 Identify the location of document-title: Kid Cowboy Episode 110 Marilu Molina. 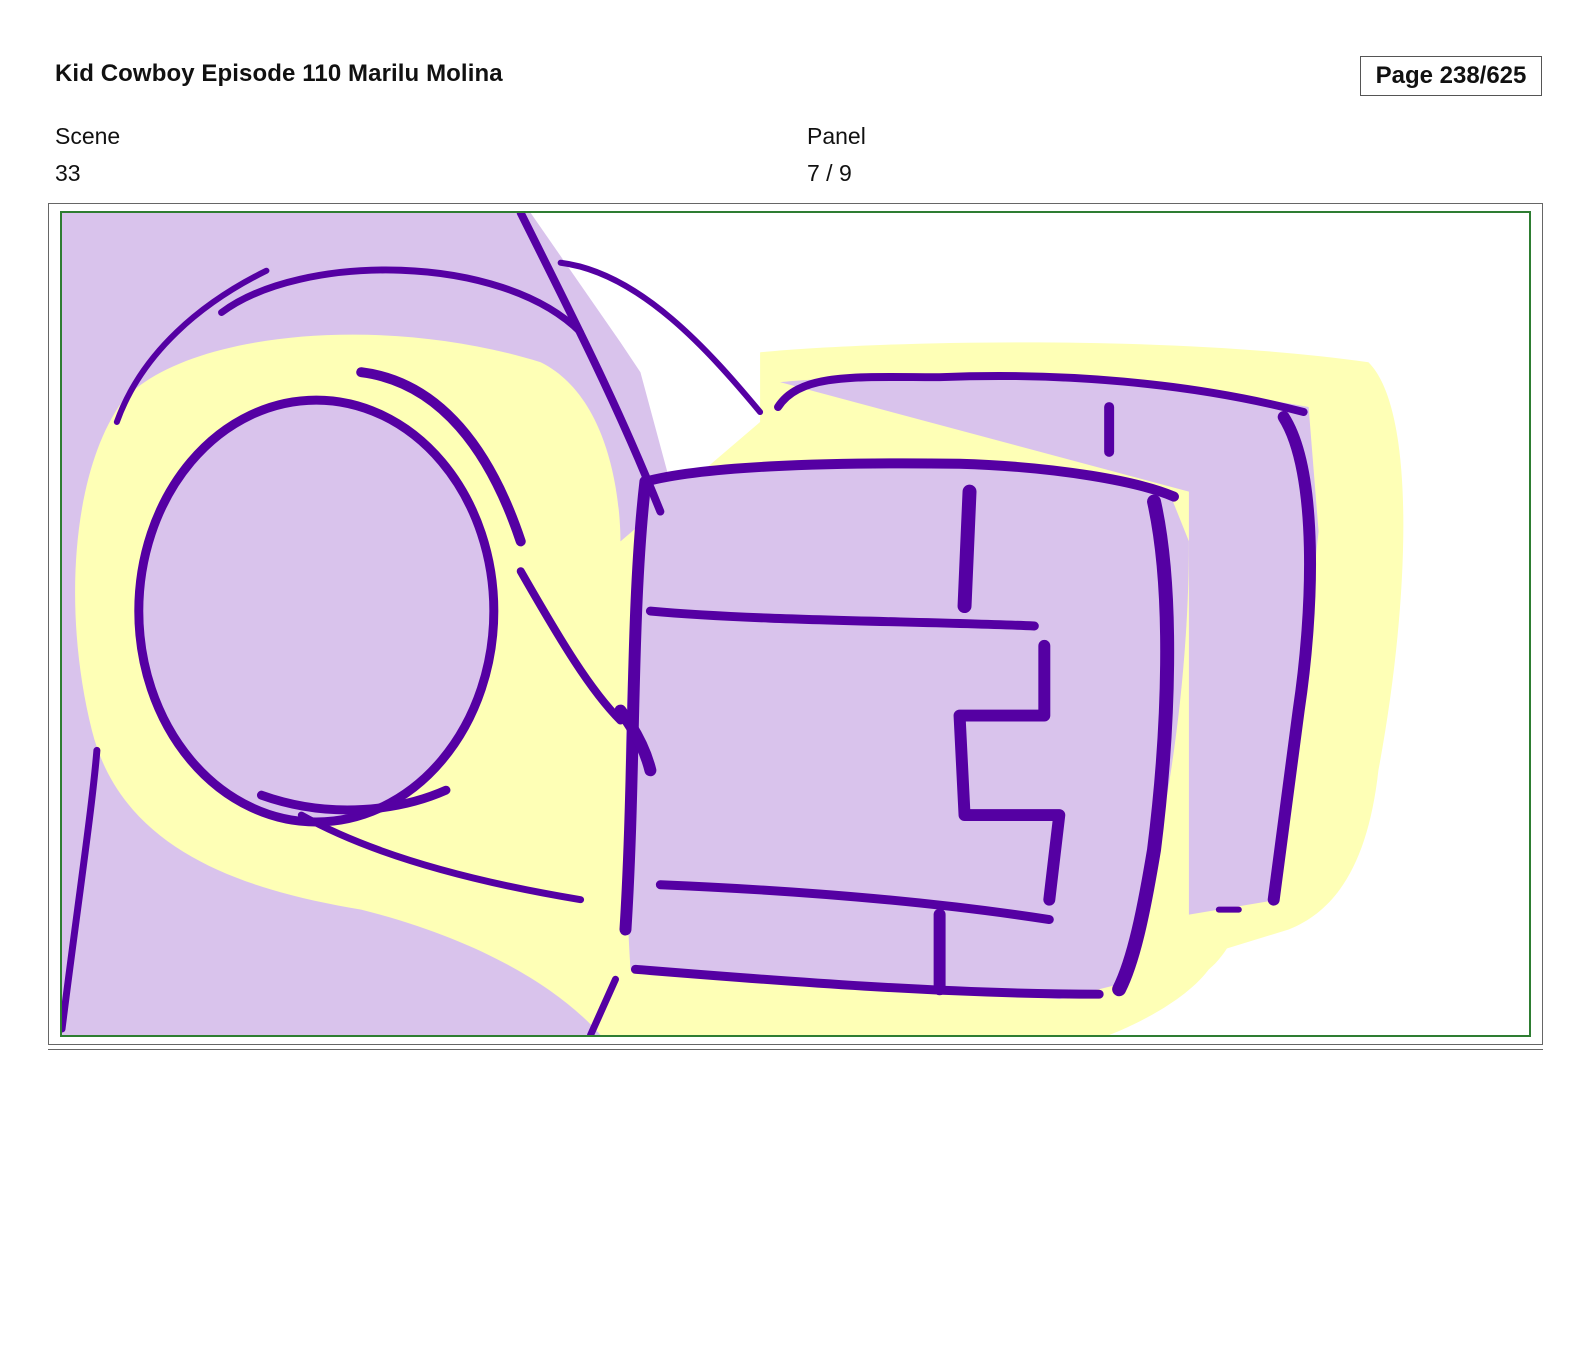
(279, 73).